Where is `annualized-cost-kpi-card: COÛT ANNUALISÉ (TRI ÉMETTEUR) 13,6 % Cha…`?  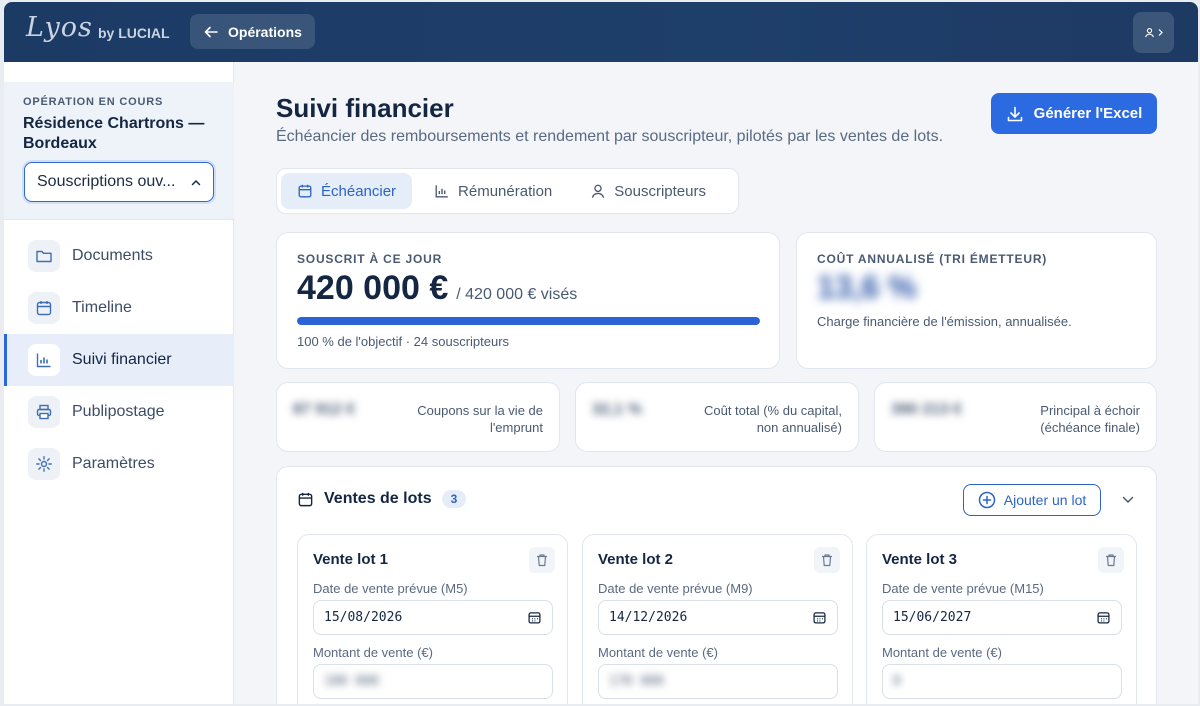
annualized-cost-kpi-card: COÛT ANNUALISÉ (TRI ÉMETTEUR) 13,6 % Cha… is located at coordinates (976, 300).